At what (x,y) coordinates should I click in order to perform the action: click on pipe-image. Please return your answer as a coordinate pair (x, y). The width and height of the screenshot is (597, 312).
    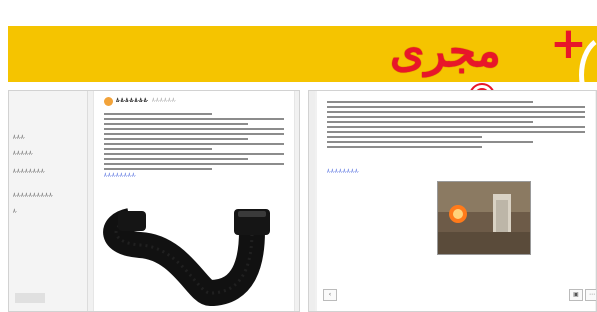
    Looking at the image, I should click on (194, 255).